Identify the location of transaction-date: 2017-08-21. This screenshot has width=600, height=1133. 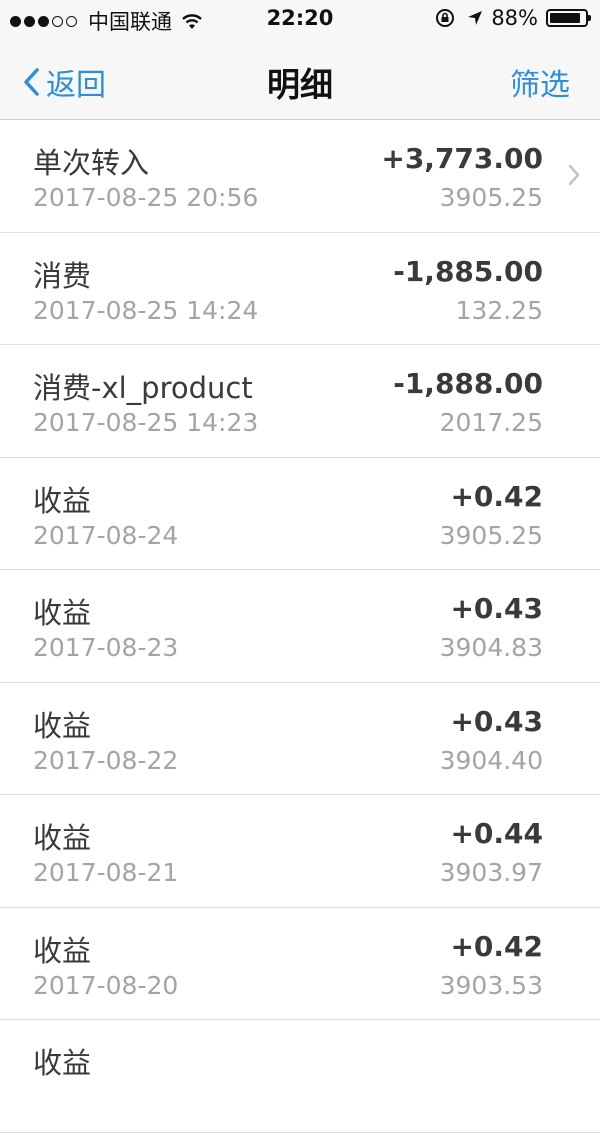
(106, 872).